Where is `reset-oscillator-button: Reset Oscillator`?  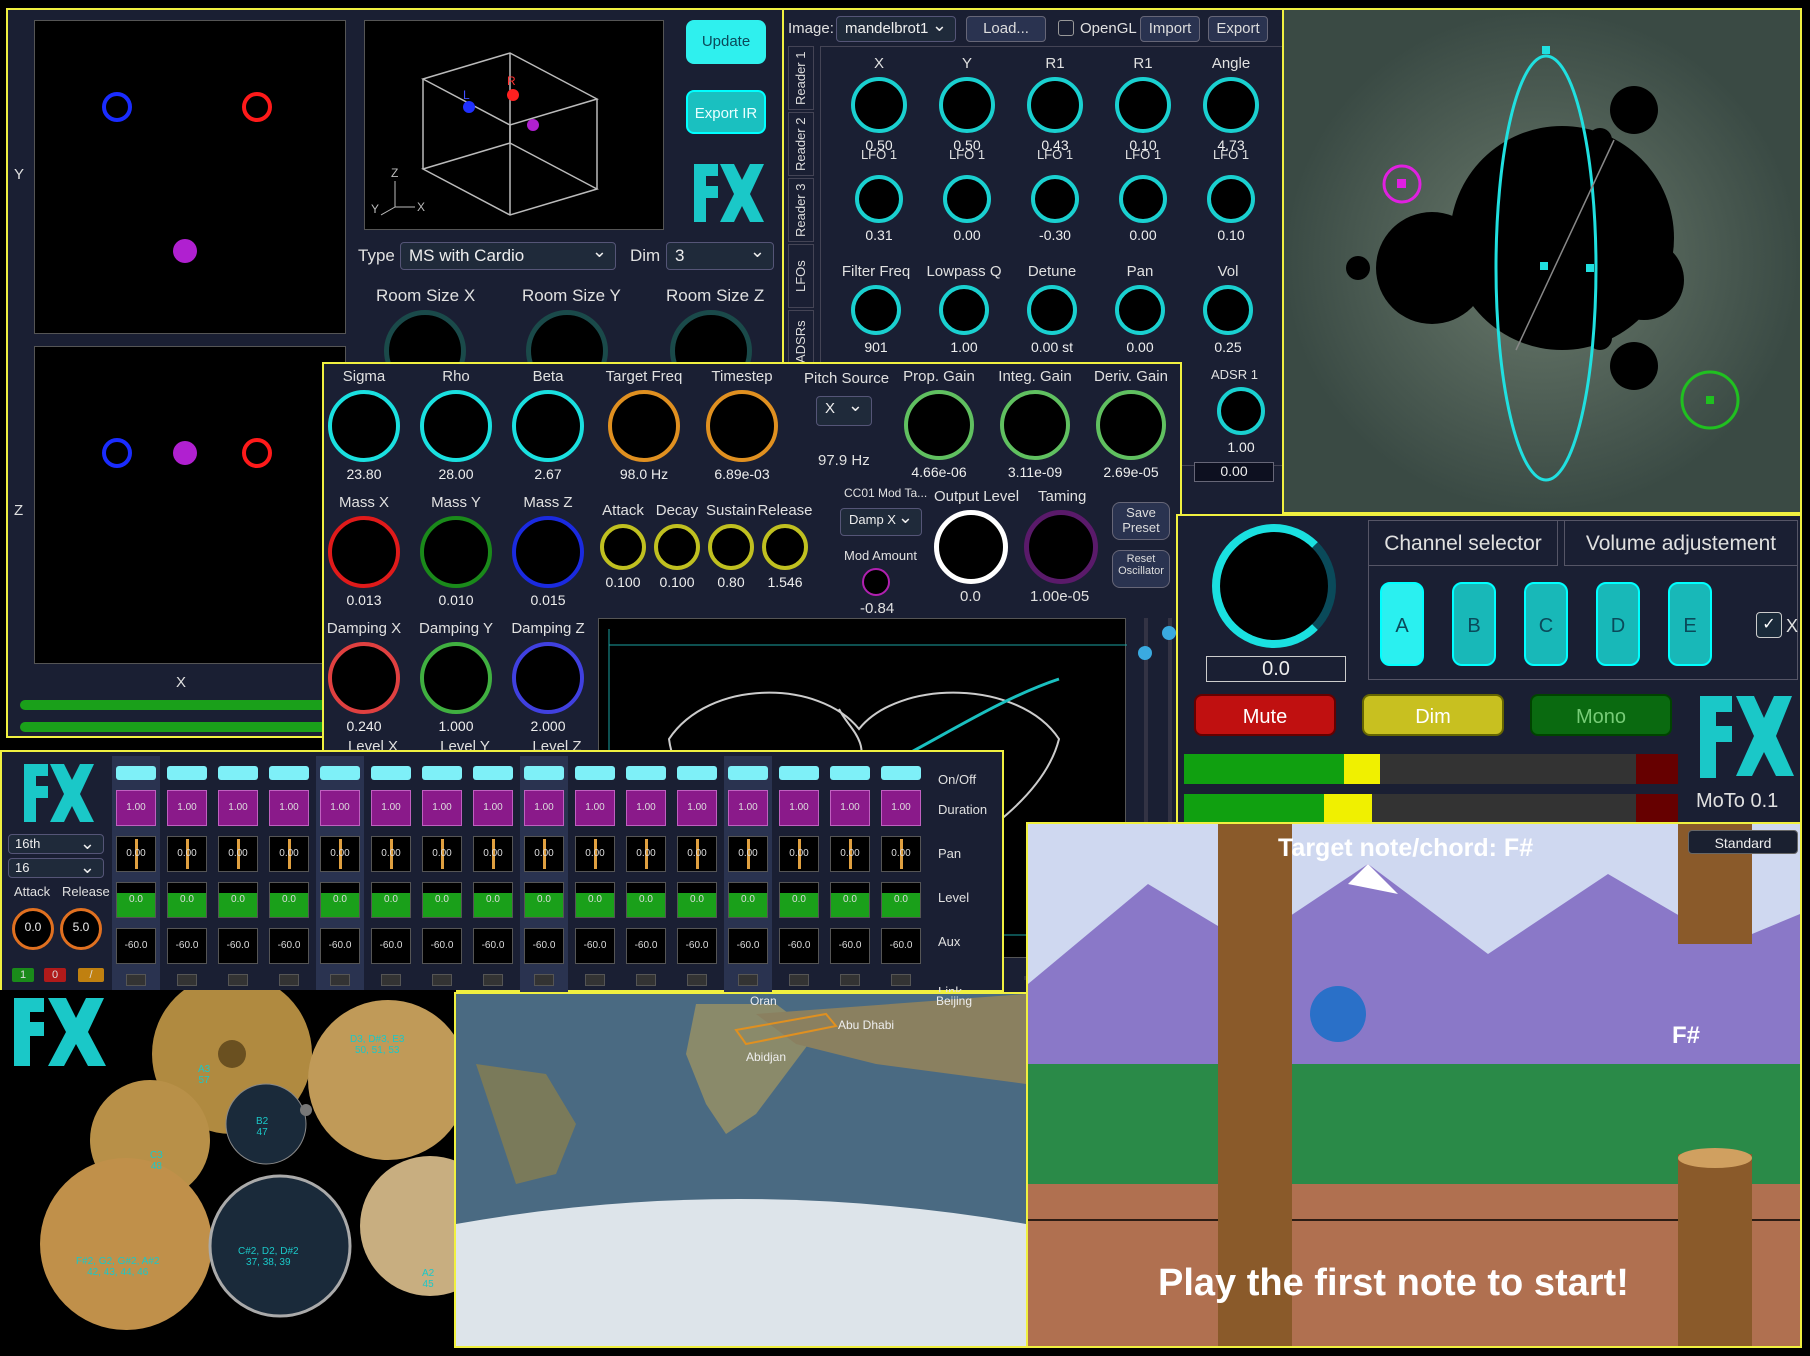
reset-oscillator-button: Reset Oscillator is located at coordinates (1141, 569).